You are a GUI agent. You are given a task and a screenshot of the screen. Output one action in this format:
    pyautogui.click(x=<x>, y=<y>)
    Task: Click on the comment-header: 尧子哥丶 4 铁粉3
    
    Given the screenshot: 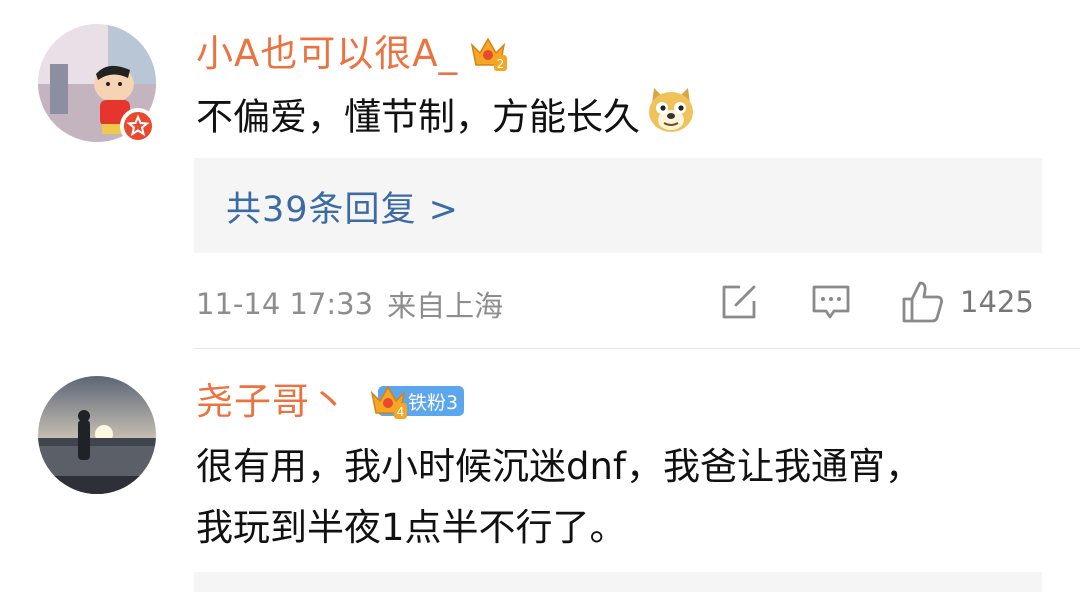 What is the action you would take?
    pyautogui.click(x=330, y=401)
    